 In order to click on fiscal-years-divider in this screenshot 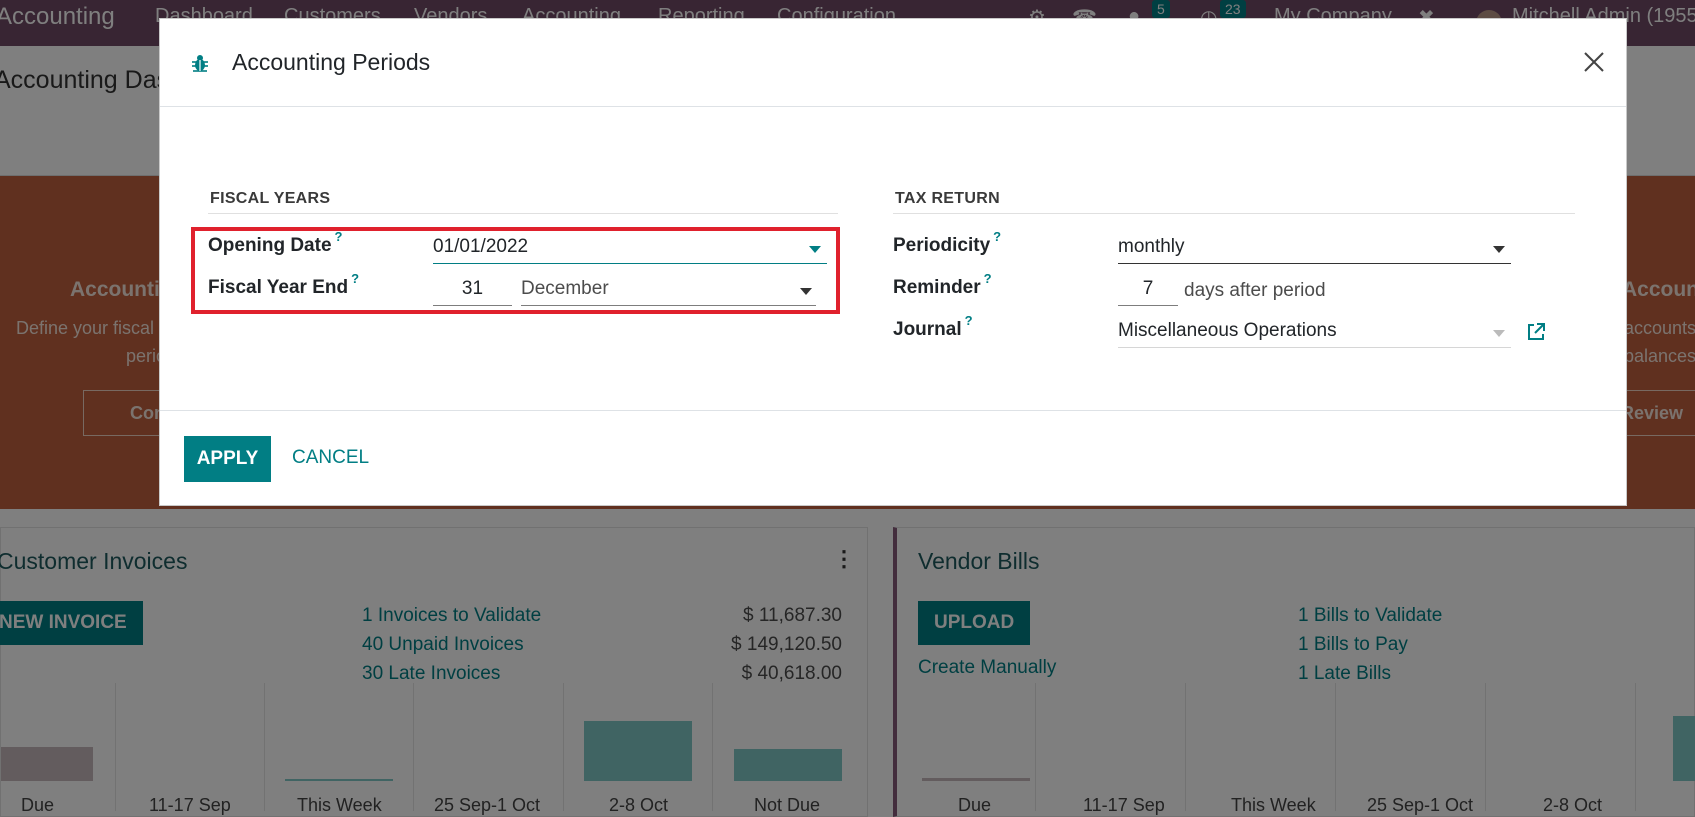, I will do `click(523, 213)`.